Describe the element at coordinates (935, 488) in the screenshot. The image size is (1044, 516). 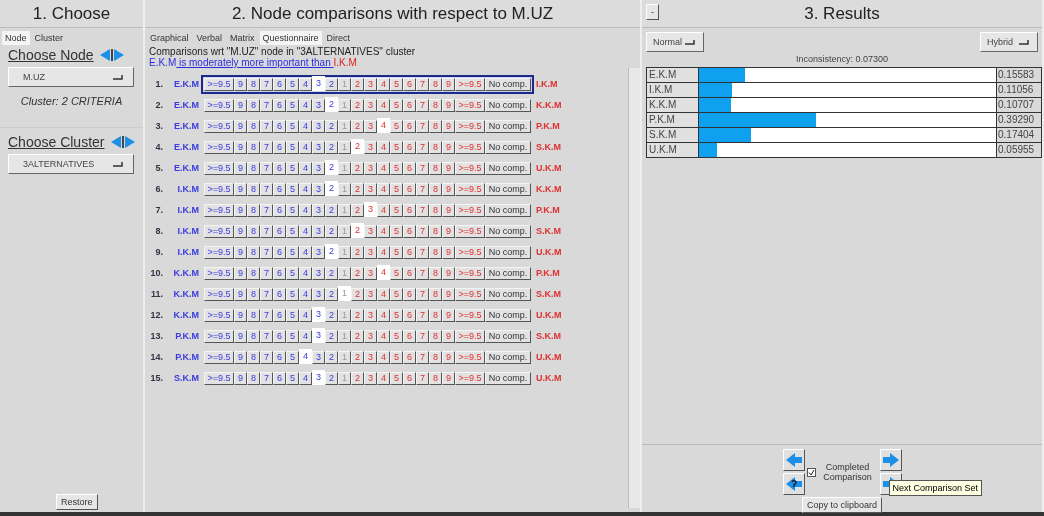
I see `tooltip: Next Comparison Set` at that location.